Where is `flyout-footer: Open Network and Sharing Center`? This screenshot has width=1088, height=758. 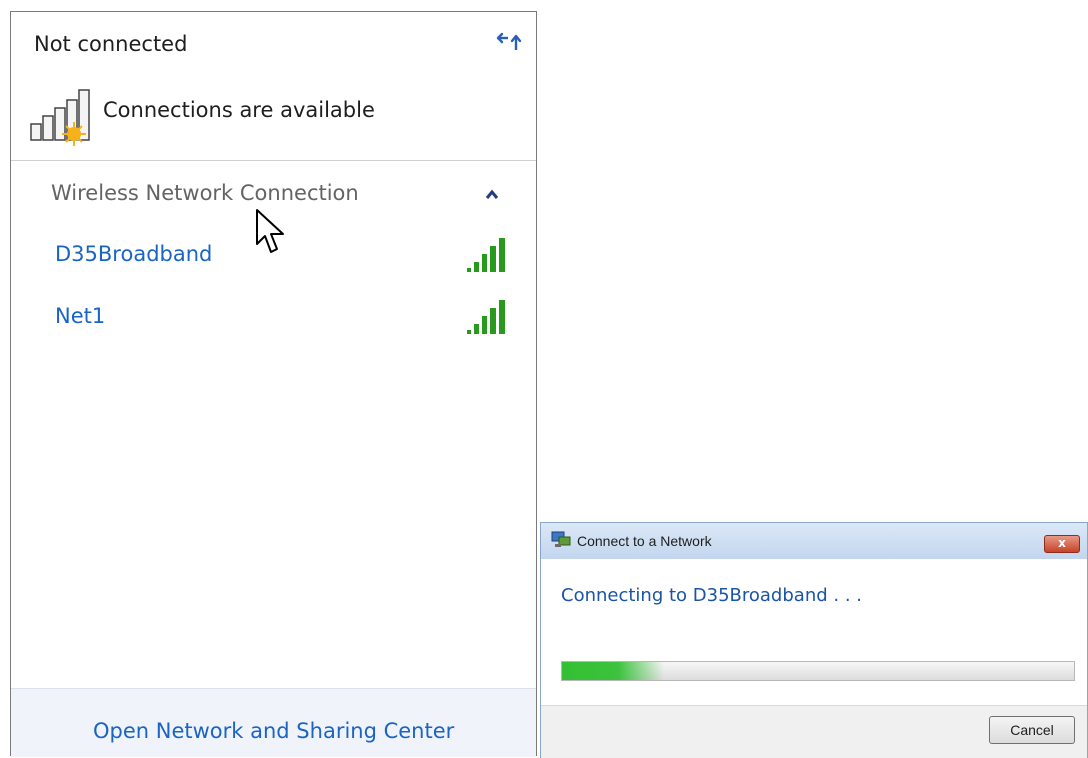
flyout-footer: Open Network and Sharing Center is located at coordinates (273, 722).